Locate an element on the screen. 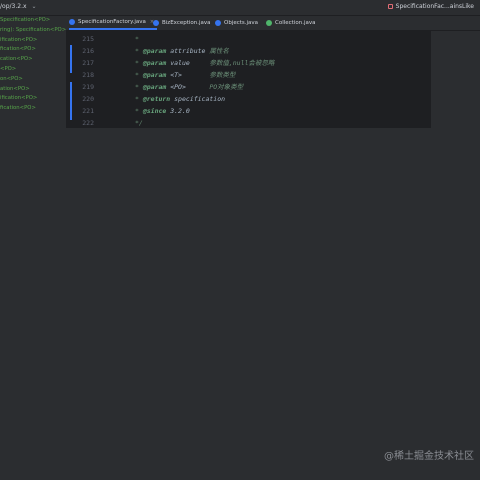 The image size is (480, 480). code-line: 215 * is located at coordinates (248, 39).